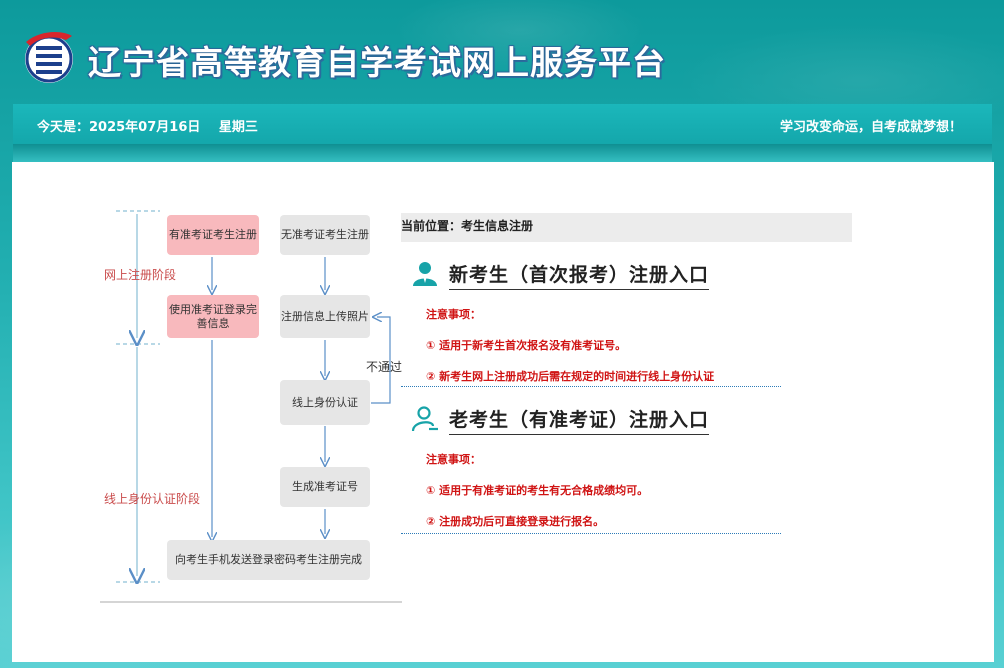 This screenshot has height=668, width=1004. I want to click on date-label: 今天是：2025年07月16日, so click(119, 127).